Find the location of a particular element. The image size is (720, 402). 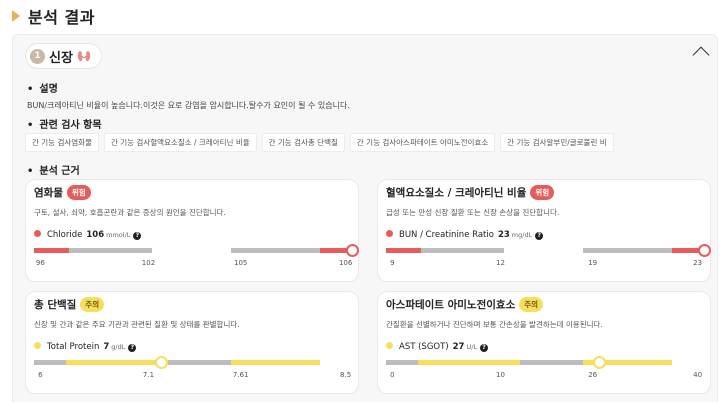

collapse-chevron-icon is located at coordinates (701, 55).